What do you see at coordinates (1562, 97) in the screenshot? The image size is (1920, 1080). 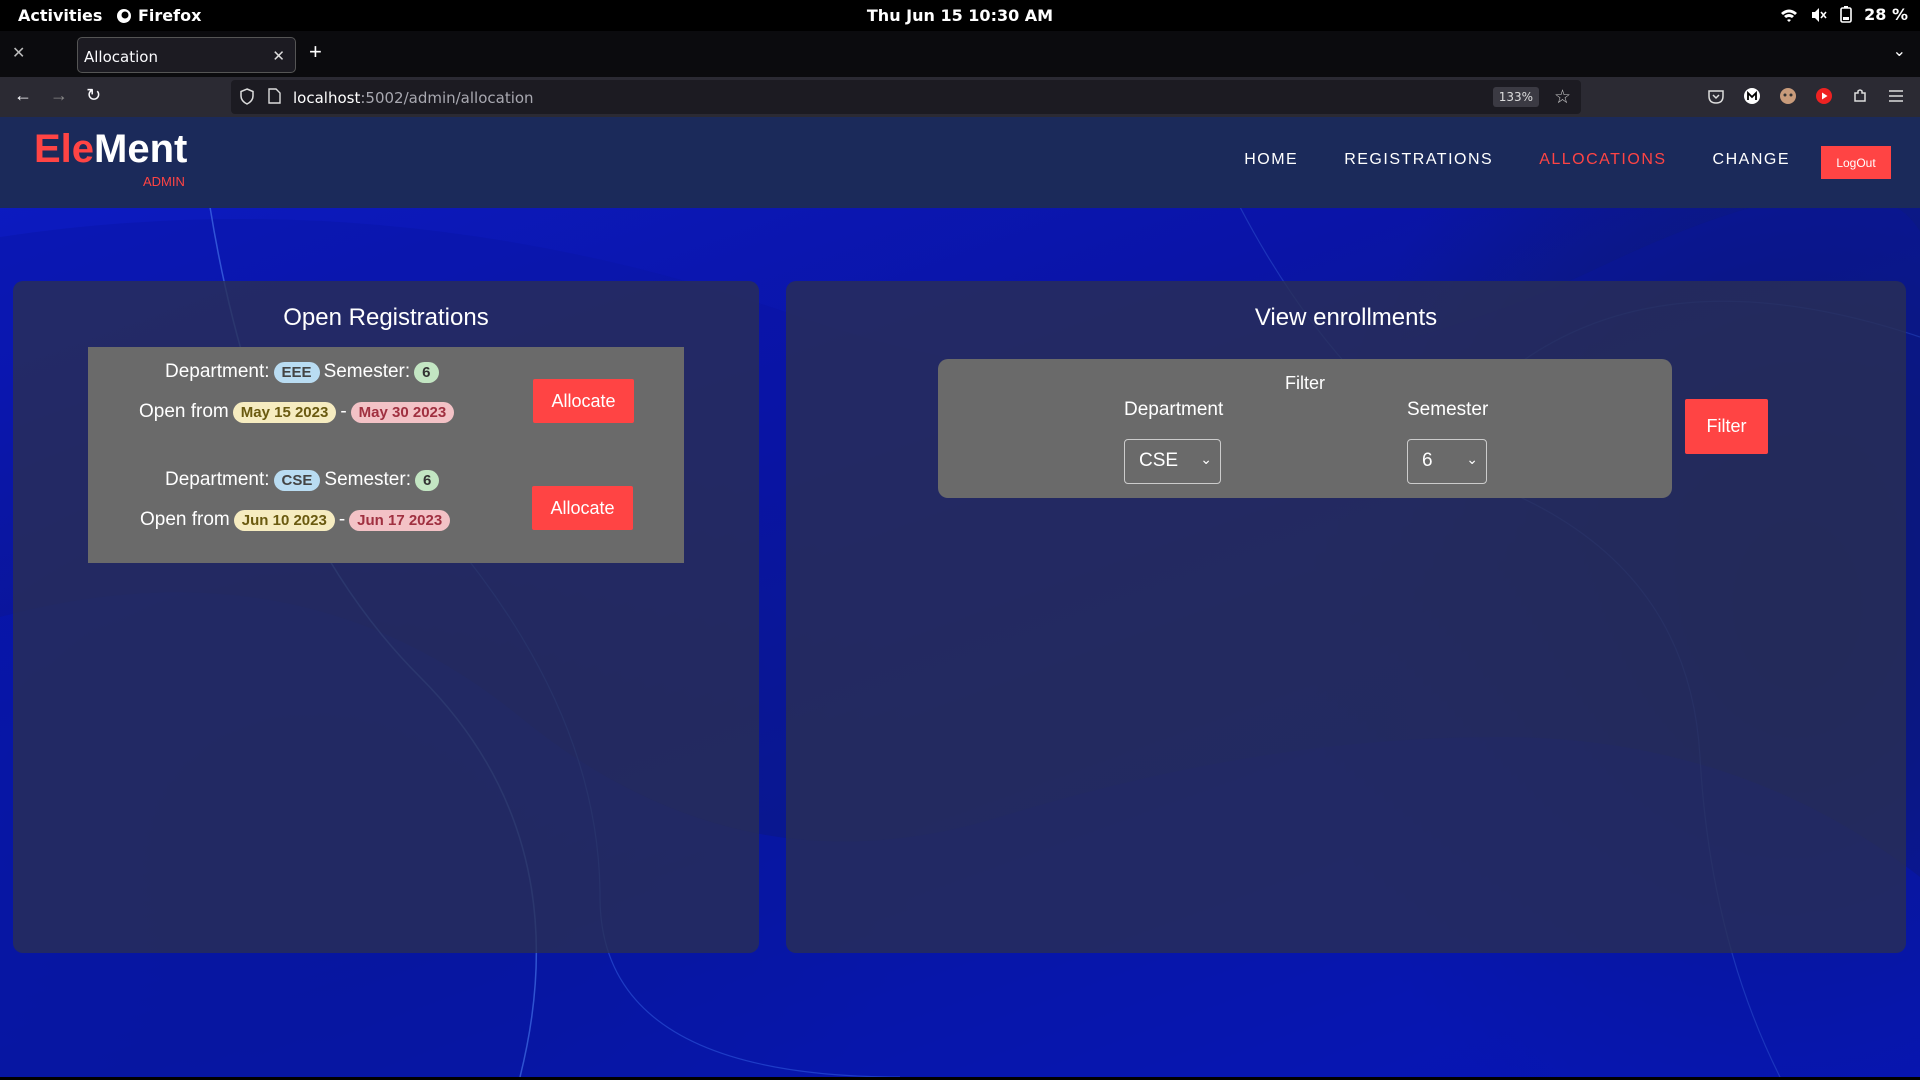 I see `bookmark-star-icon: ☆` at bounding box center [1562, 97].